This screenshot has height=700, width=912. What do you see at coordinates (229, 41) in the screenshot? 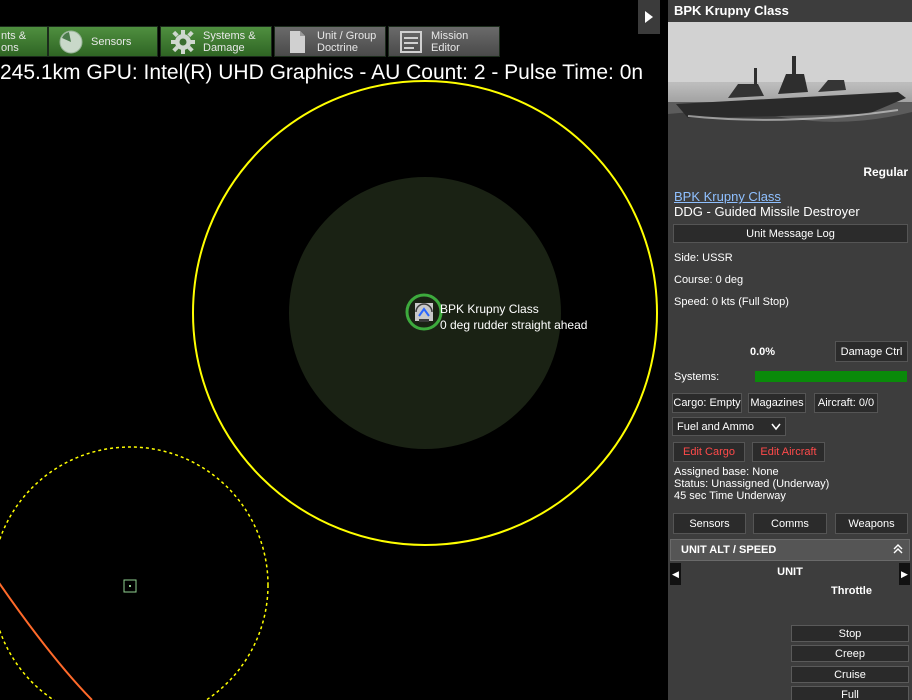
I see `tab-systems-damage-label: Systems & Damage` at bounding box center [229, 41].